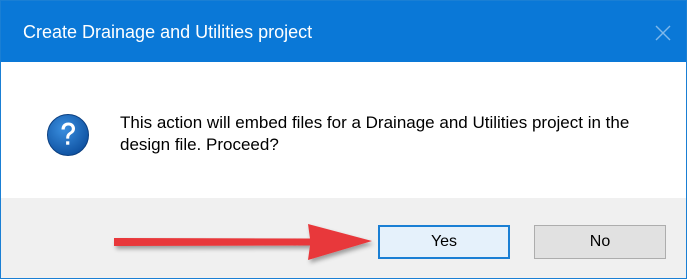  I want to click on red-arrow-annotation, so click(243, 242).